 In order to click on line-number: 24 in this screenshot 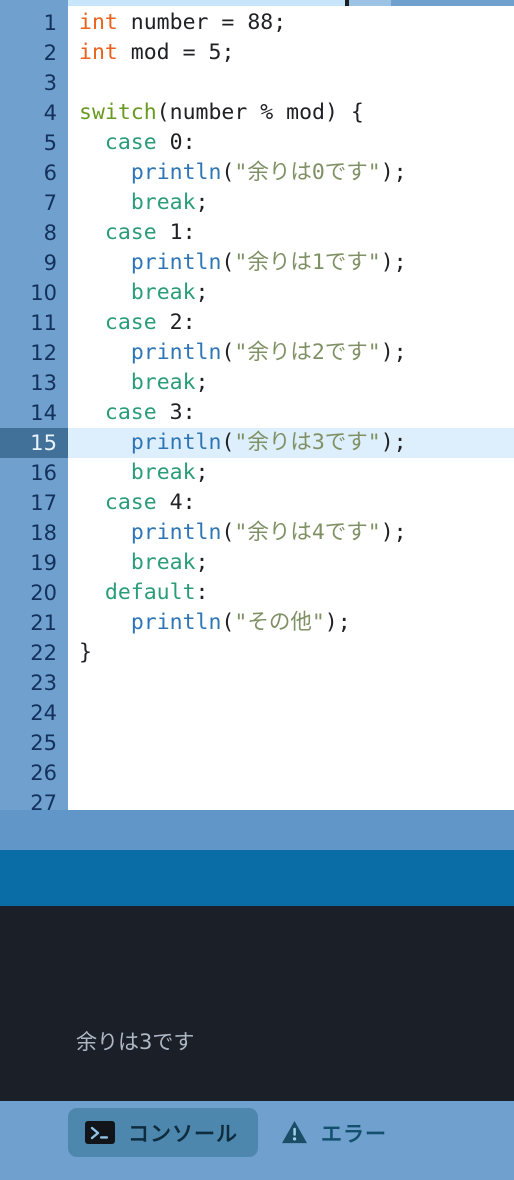, I will do `click(34, 713)`.